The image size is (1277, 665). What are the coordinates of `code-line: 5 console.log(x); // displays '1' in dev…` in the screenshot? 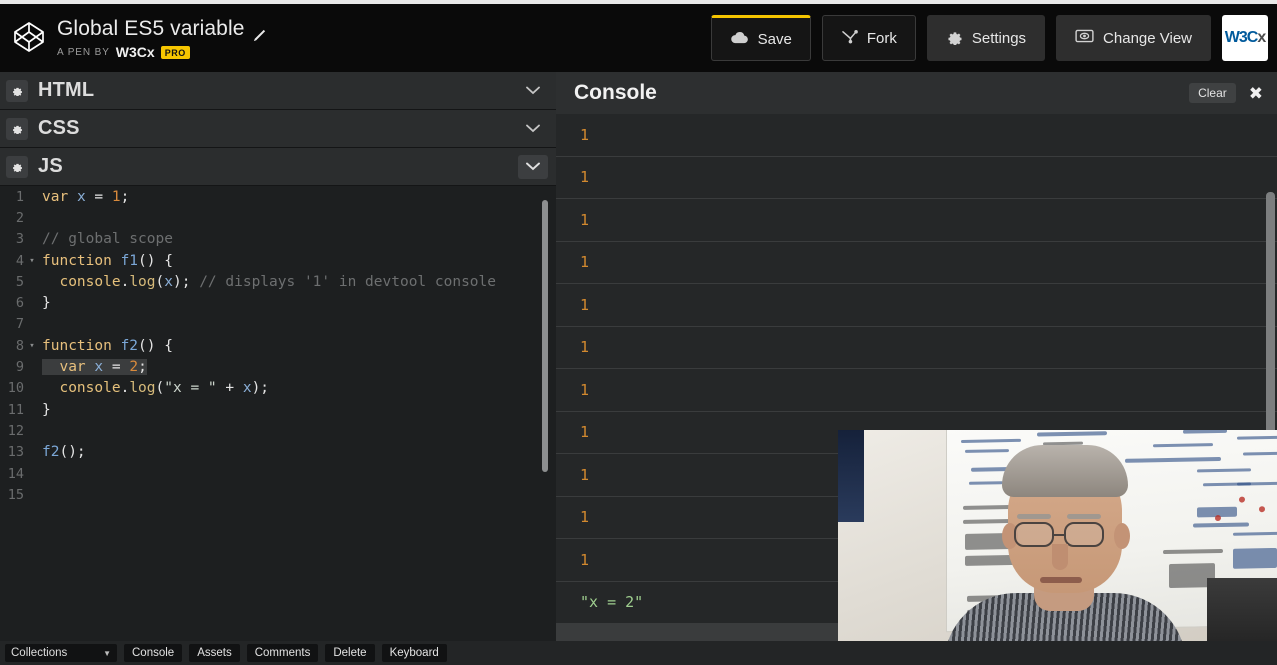 It's located at (278, 281).